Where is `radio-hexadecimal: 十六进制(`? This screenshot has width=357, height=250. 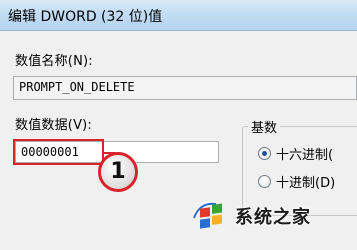
radio-hexadecimal: 十六进制( is located at coordinates (295, 153).